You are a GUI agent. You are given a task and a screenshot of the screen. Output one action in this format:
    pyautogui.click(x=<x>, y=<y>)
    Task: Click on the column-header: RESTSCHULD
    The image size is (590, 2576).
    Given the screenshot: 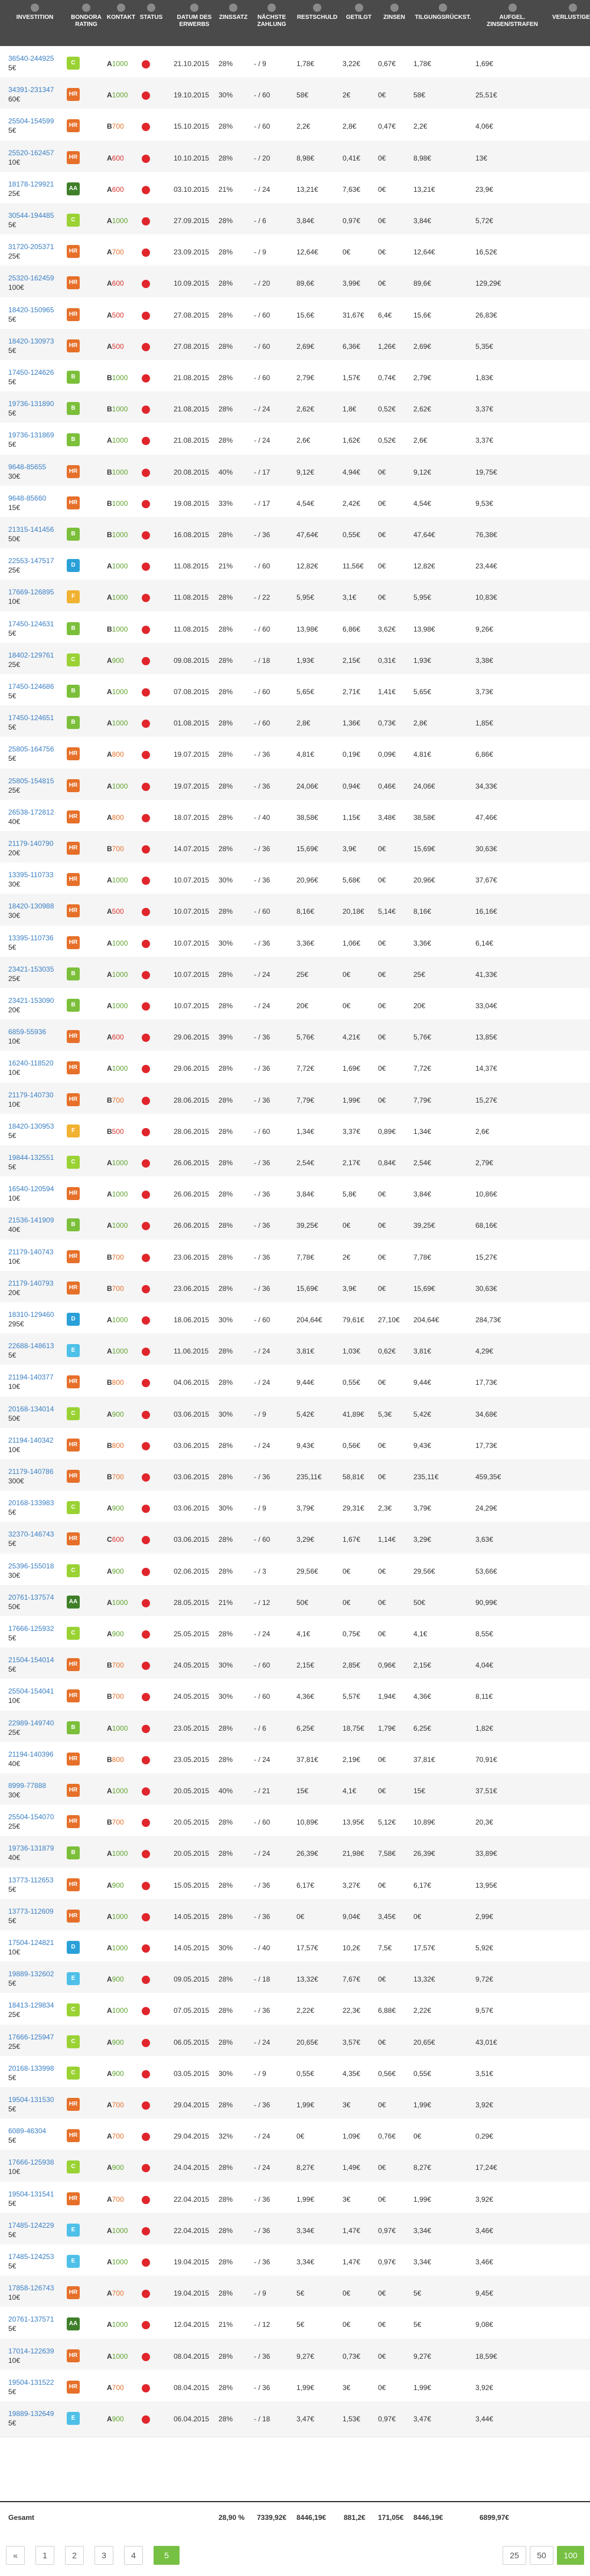 What is the action you would take?
    pyautogui.click(x=317, y=12)
    